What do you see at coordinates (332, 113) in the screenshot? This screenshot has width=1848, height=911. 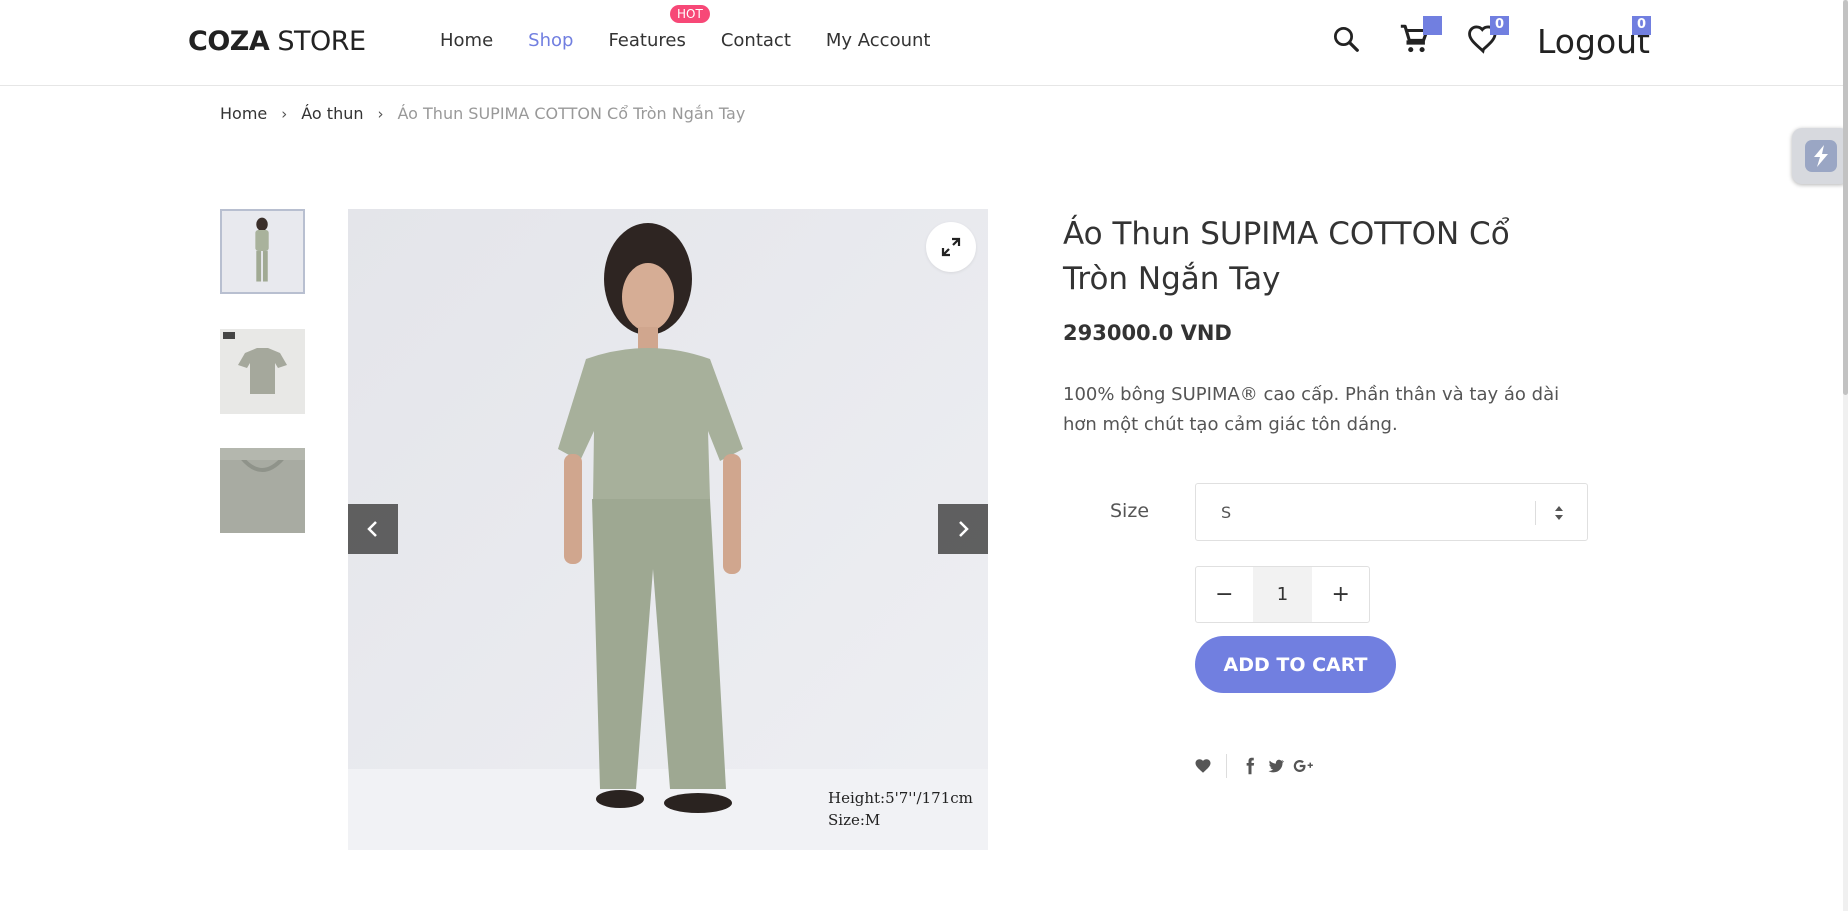 I see `breadcrumb-category: Áo thun` at bounding box center [332, 113].